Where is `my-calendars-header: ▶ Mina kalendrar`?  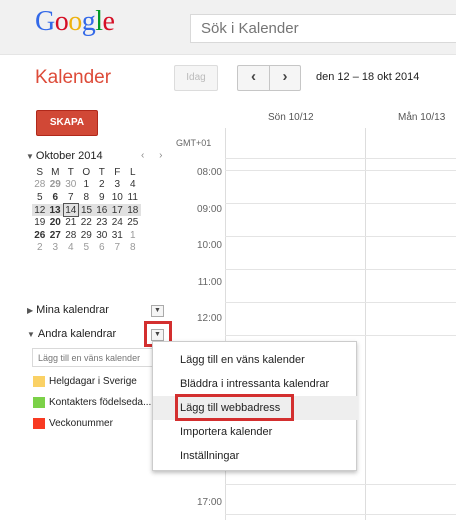
my-calendars-header: ▶ Mina kalendrar is located at coordinates (68, 310).